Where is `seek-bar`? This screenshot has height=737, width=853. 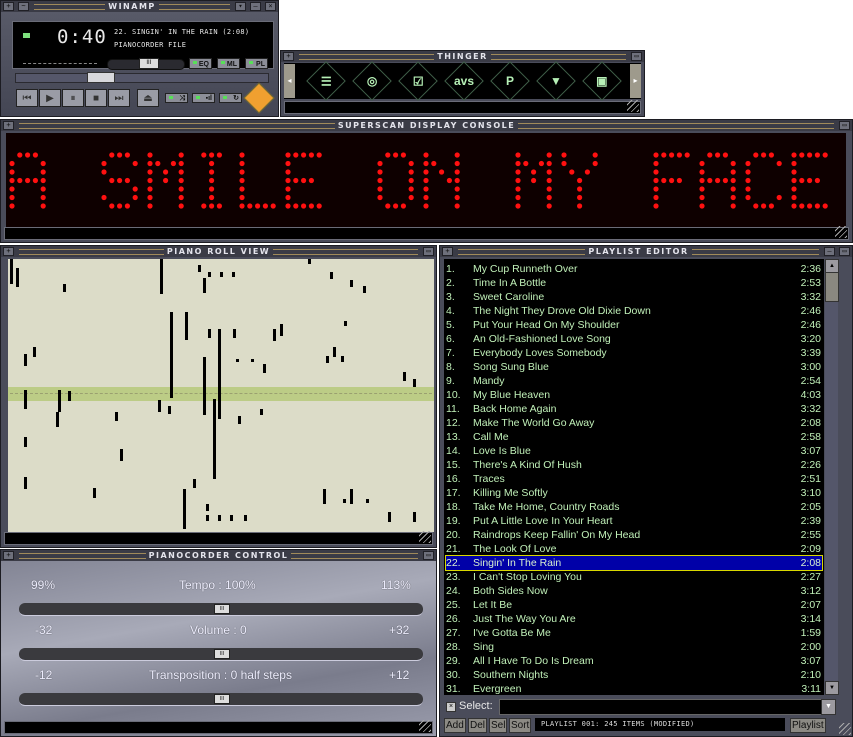 seek-bar is located at coordinates (142, 78).